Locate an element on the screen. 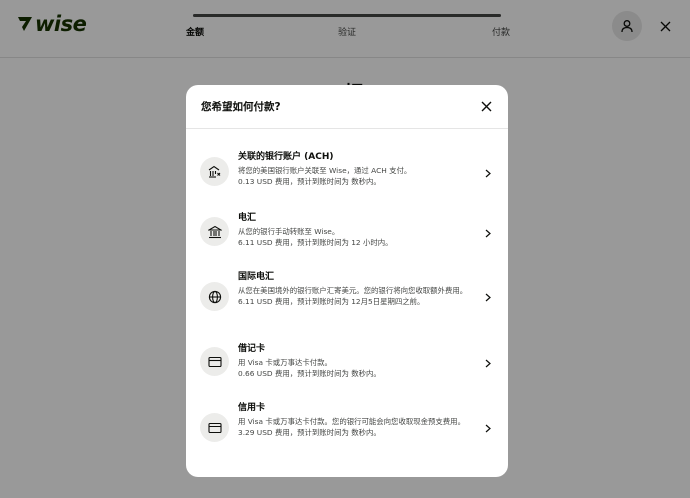 The image size is (690, 498). option-description: 从您的银行手动转账至 Wise。 is located at coordinates (289, 231).